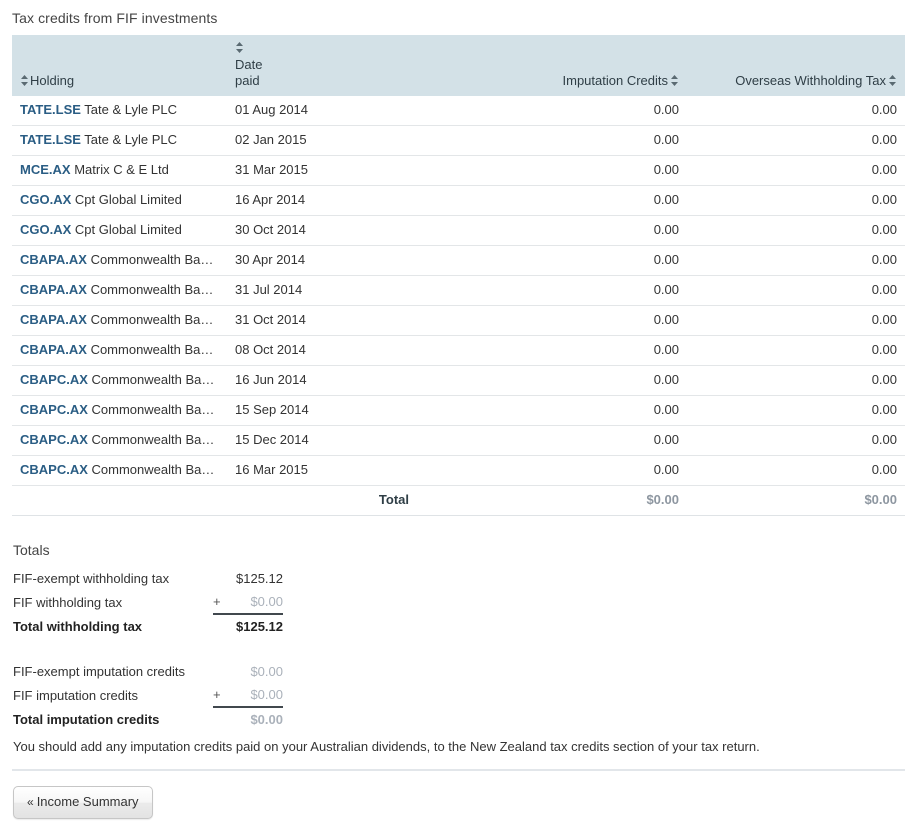 Image resolution: width=917 pixels, height=822 pixels. What do you see at coordinates (322, 470) in the screenshot?
I see `cell-date-paid: 16 Mar 2015` at bounding box center [322, 470].